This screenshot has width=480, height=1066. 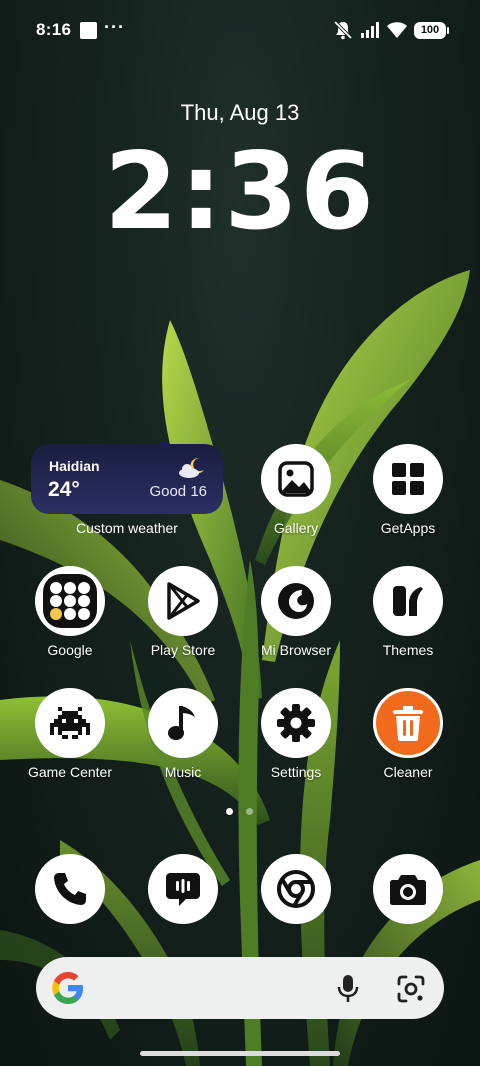 What do you see at coordinates (296, 601) in the screenshot?
I see `mi-browser-icon` at bounding box center [296, 601].